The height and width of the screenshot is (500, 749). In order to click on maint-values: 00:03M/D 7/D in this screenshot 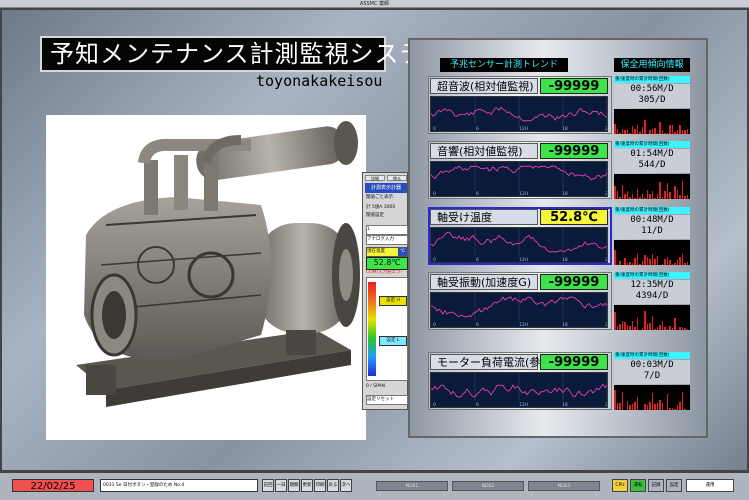, I will do `click(652, 372)`.